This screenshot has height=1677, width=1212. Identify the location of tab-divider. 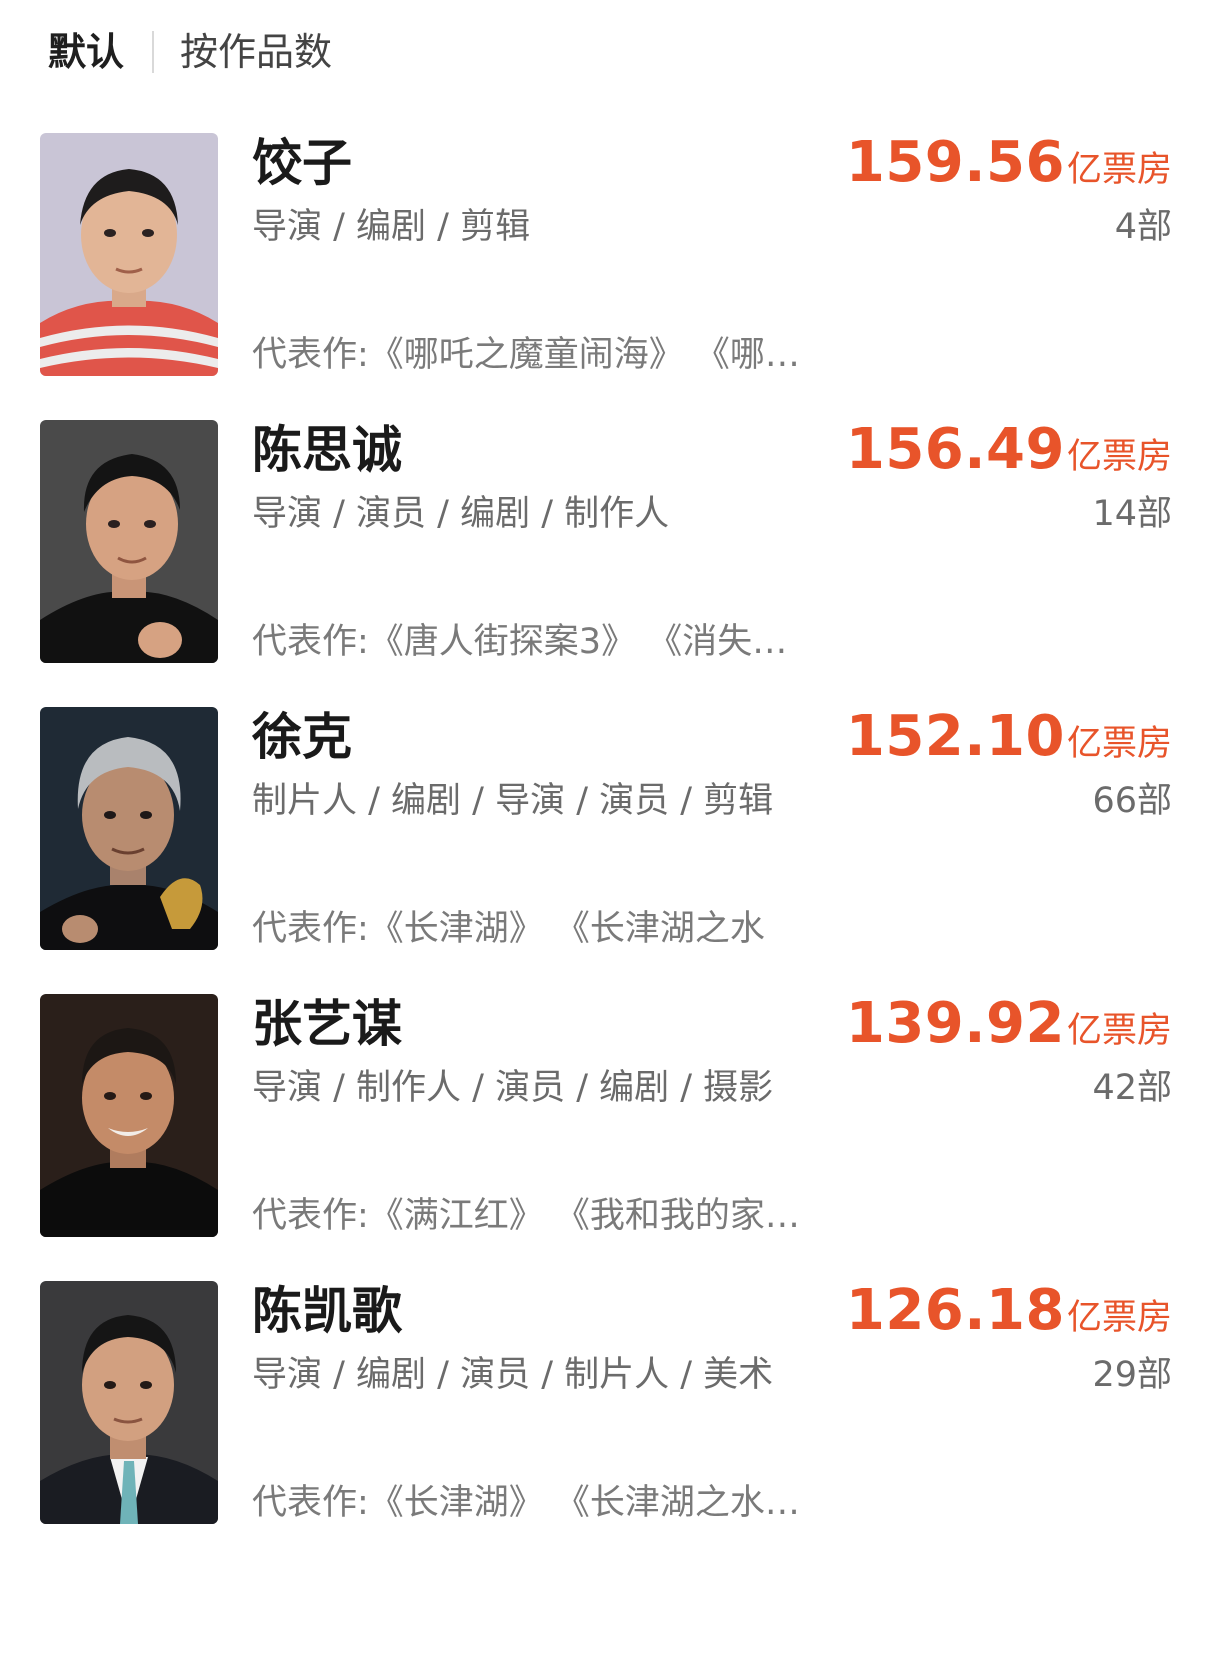
(153, 52).